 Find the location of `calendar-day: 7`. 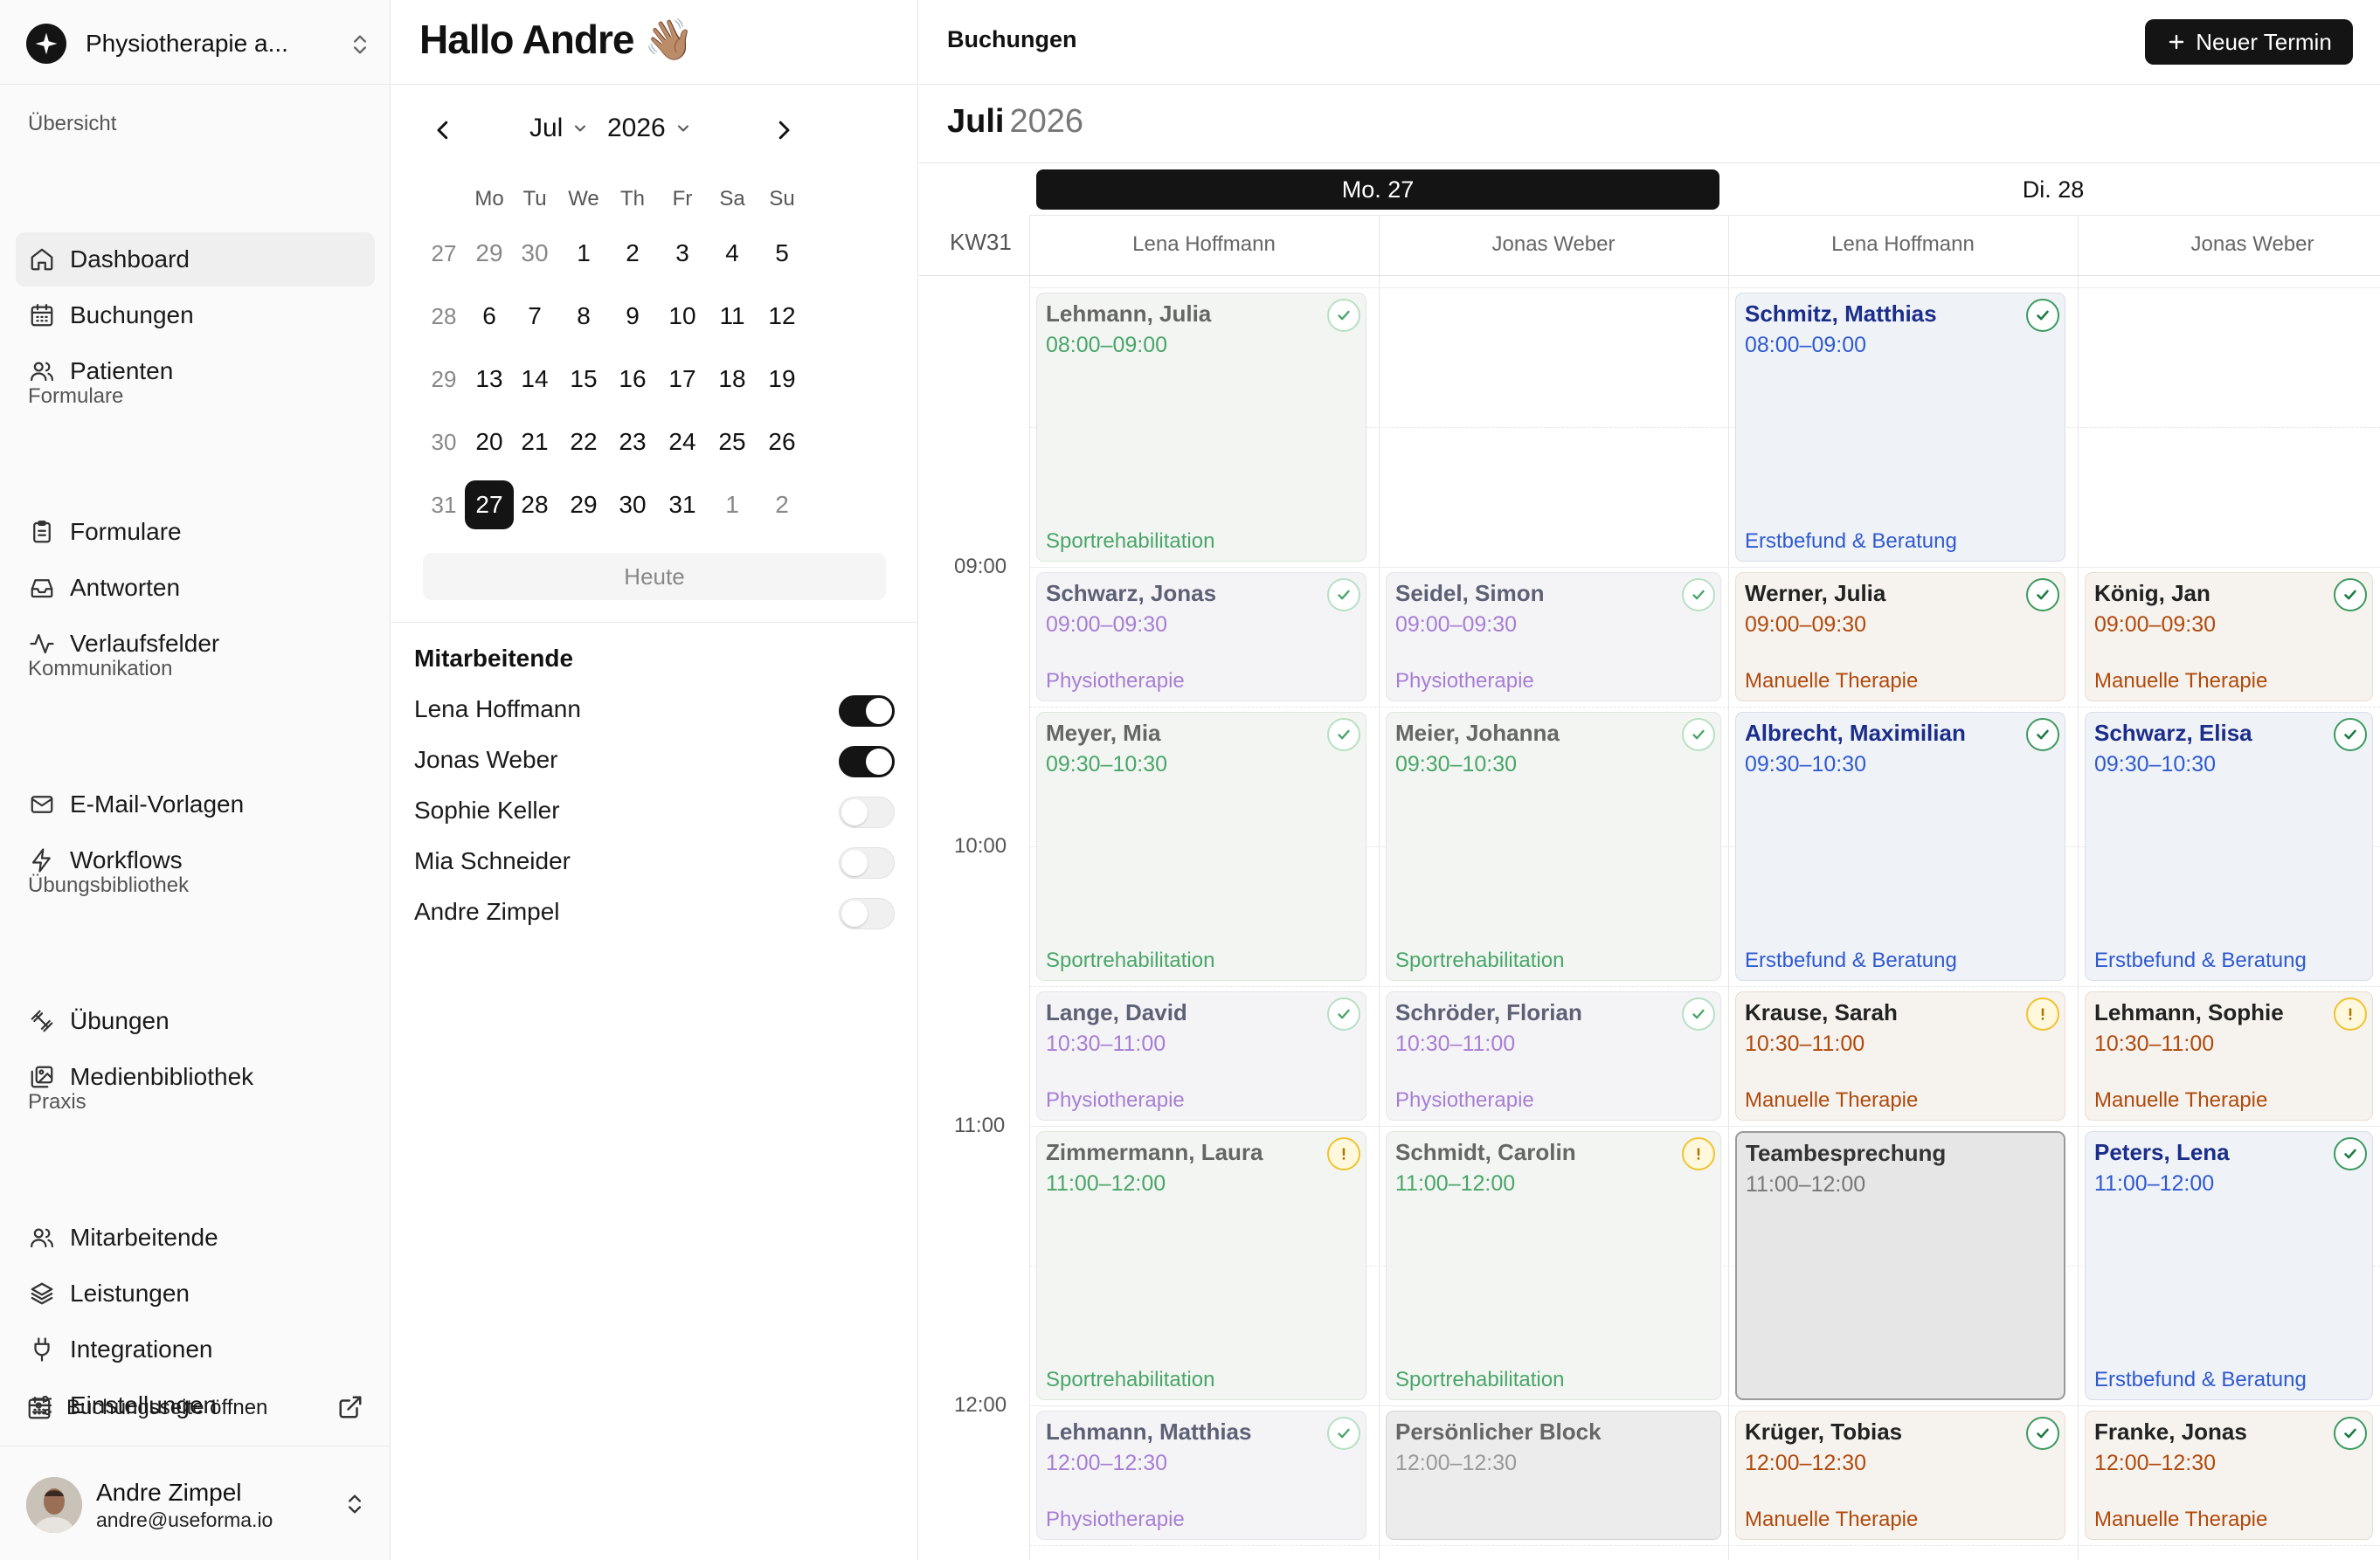

calendar-day: 7 is located at coordinates (534, 316).